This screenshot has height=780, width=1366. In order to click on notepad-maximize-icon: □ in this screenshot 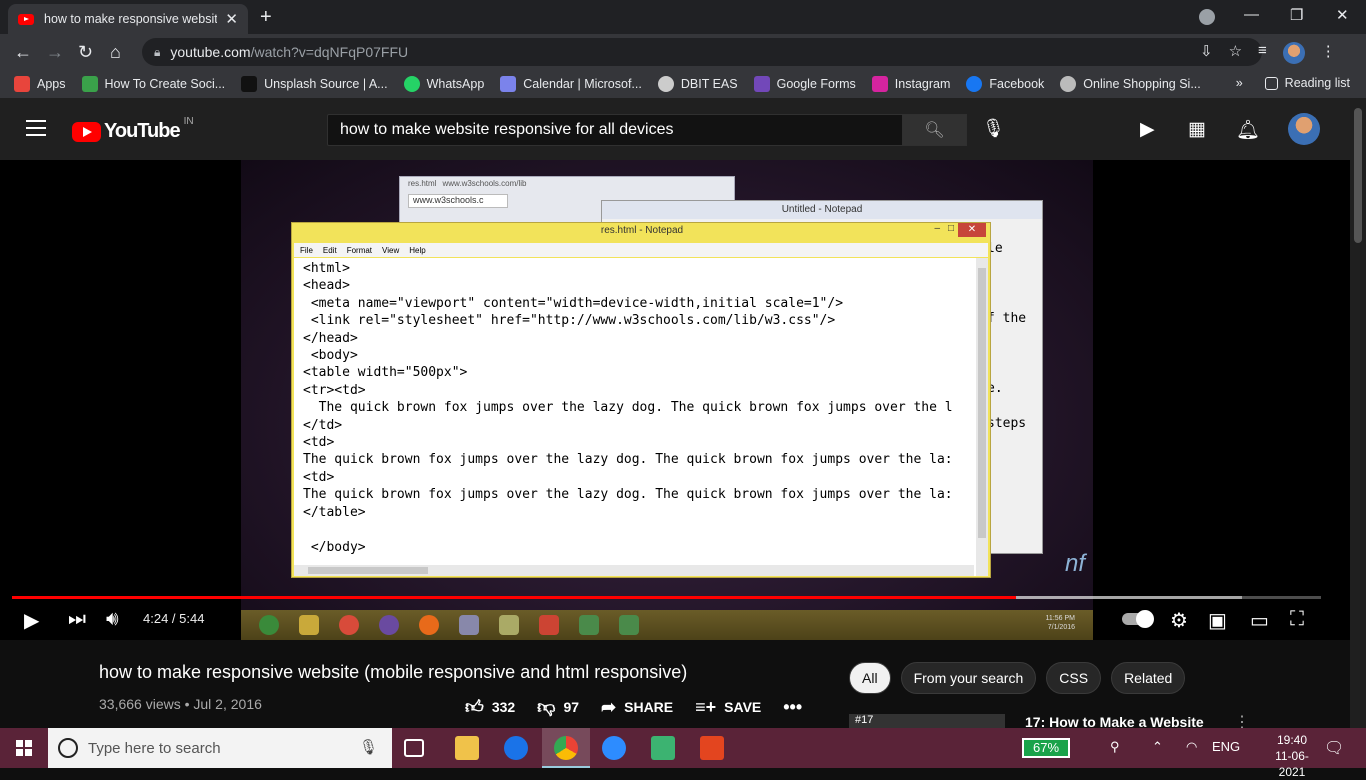, I will do `click(950, 228)`.